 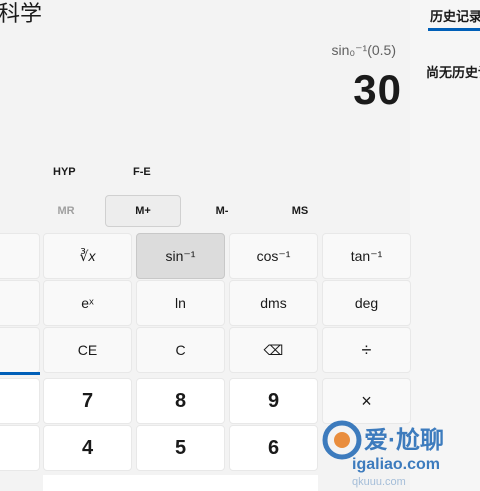 What do you see at coordinates (300, 211) in the screenshot?
I see `memory-store-button: MS` at bounding box center [300, 211].